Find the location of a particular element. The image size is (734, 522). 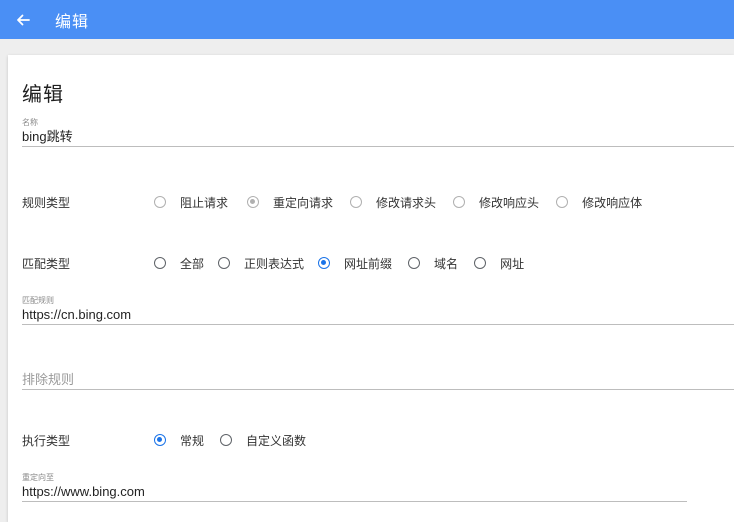

rule-type-option-modify-resp-body: 修改响应体 is located at coordinates (599, 202).